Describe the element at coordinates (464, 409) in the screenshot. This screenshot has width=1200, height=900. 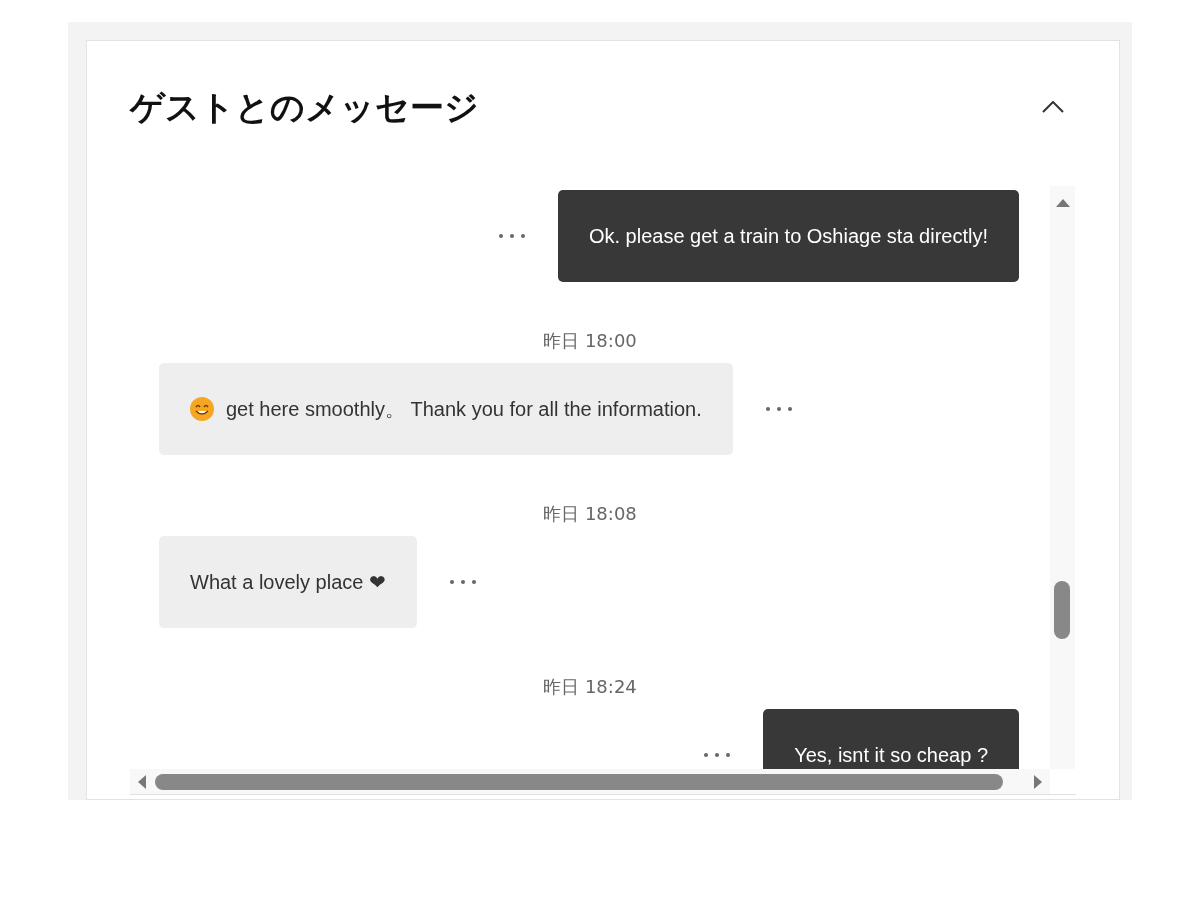
I see `message-text: get here smoothly。 Thank you for all the information.` at that location.